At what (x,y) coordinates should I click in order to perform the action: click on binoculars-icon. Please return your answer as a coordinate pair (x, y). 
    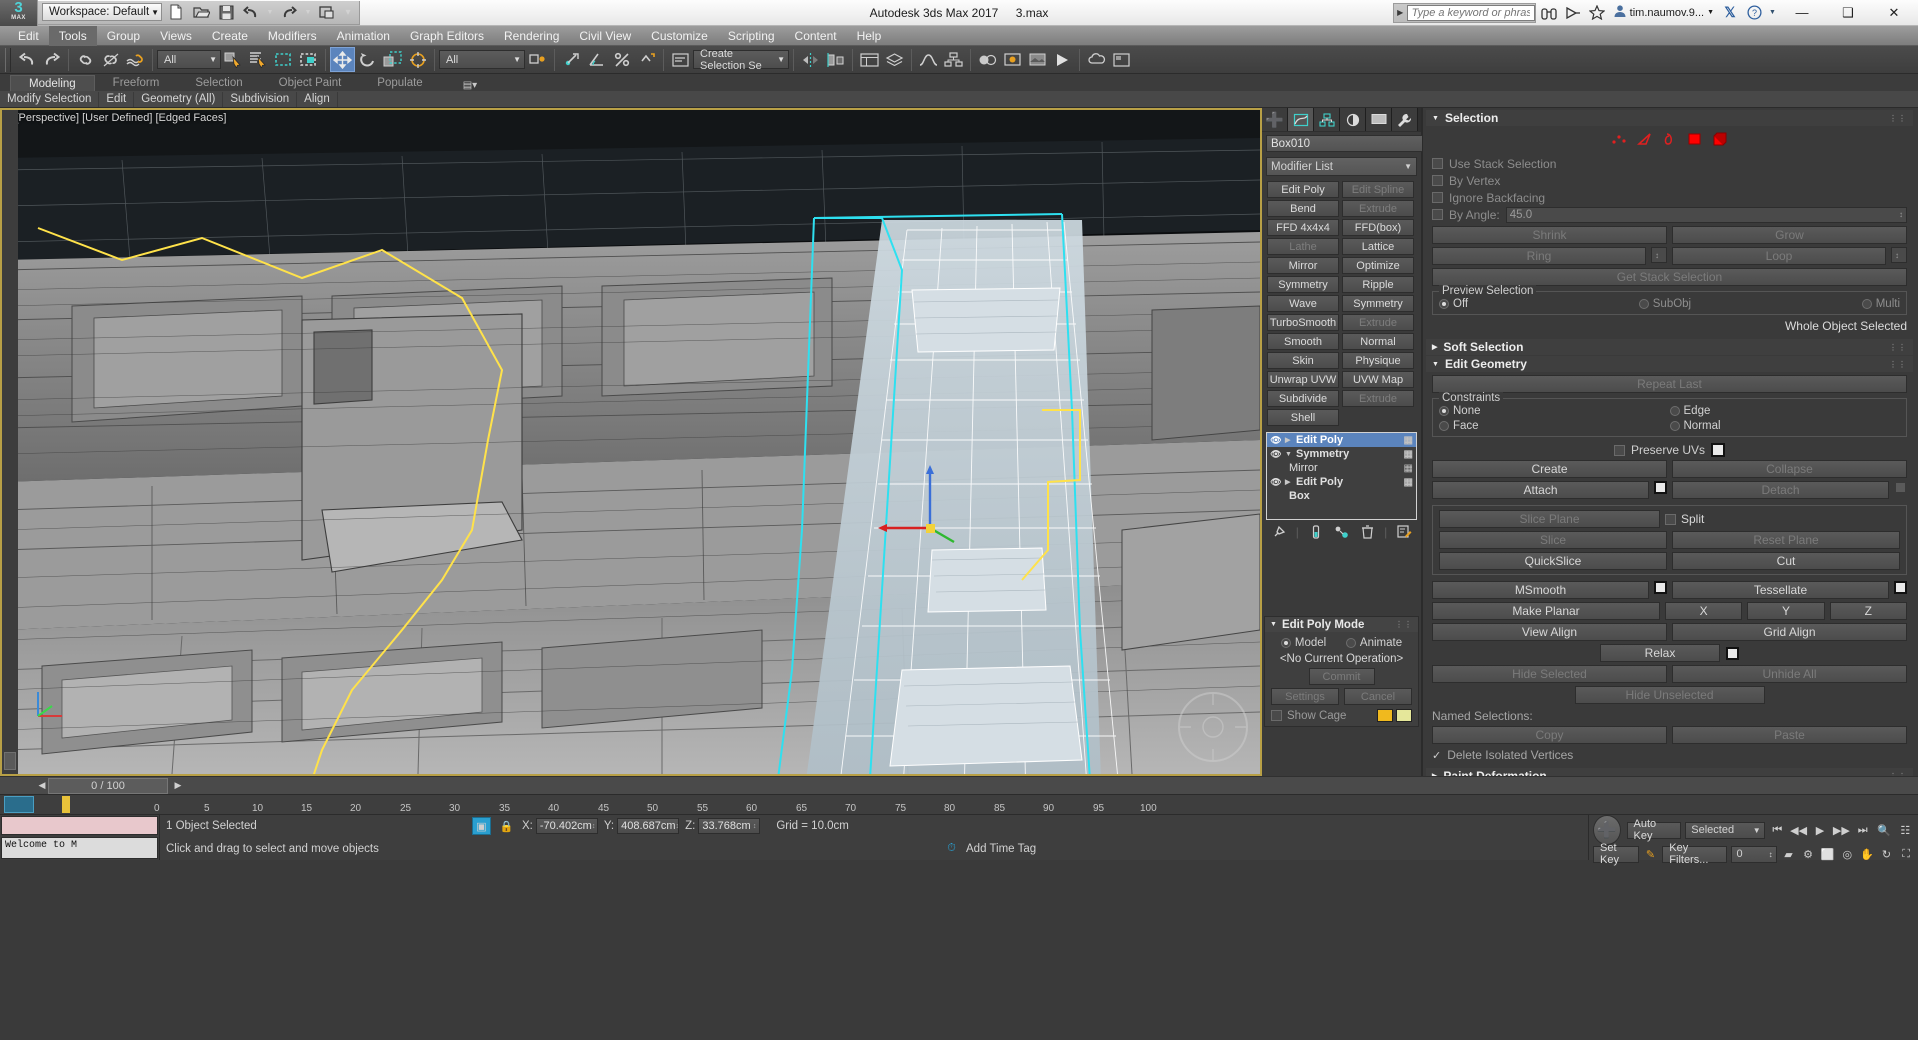
    Looking at the image, I should click on (1549, 13).